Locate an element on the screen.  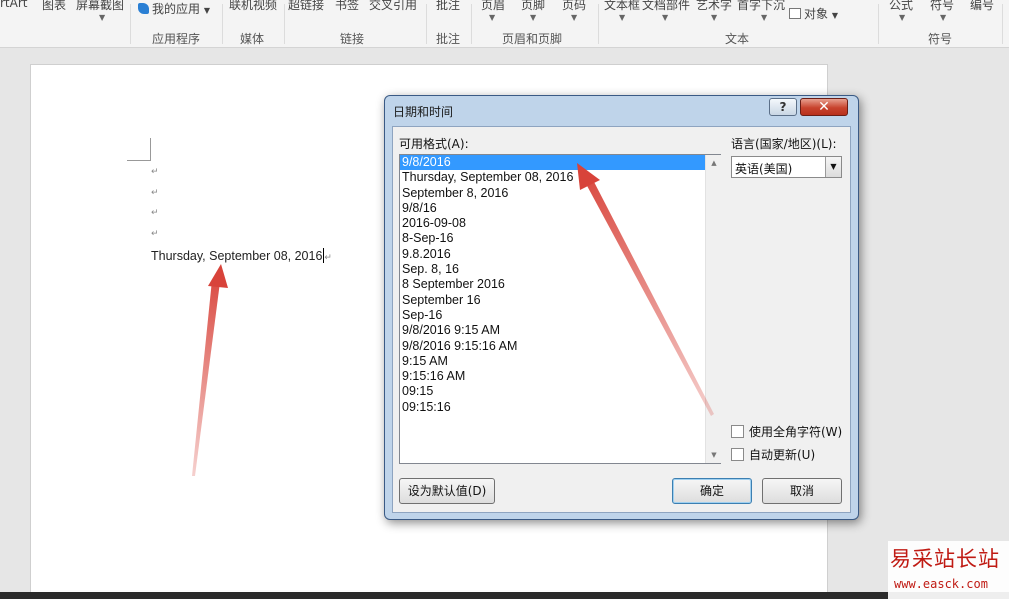
ribbon-hyperlink-button: 超链接 is located at coordinates (306, 6).